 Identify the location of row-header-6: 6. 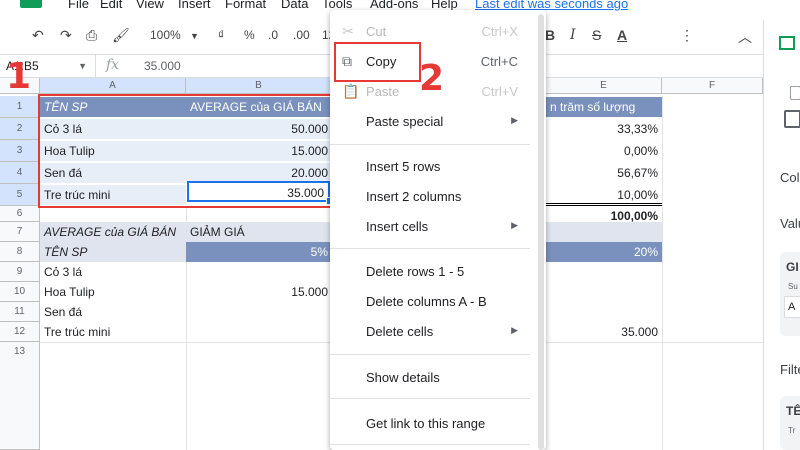
(20, 214).